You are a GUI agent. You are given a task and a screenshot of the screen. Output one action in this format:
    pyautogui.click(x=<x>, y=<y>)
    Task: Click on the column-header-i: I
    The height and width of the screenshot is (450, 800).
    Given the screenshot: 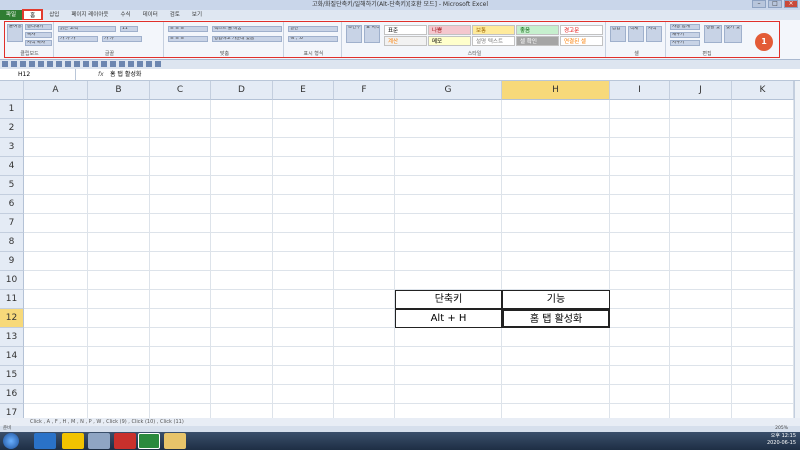 What is the action you would take?
    pyautogui.click(x=640, y=90)
    